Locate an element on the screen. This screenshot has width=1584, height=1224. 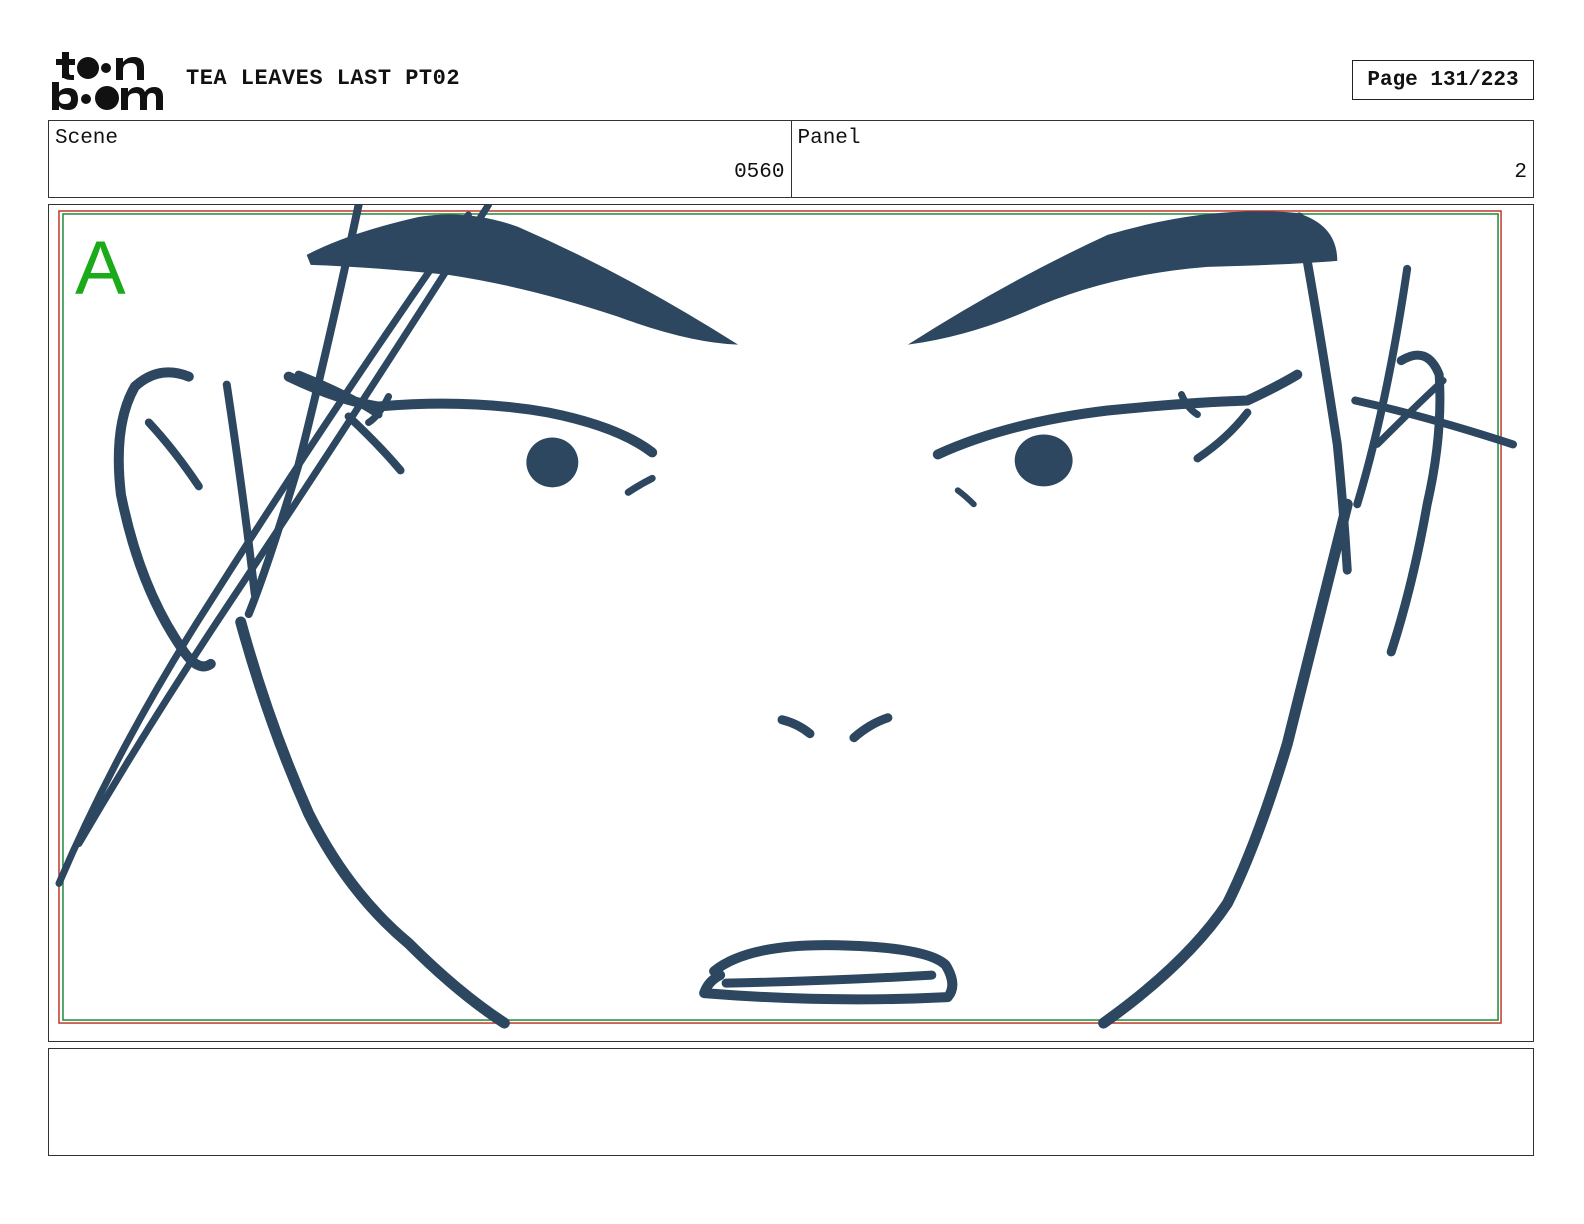
right-cheek-line is located at coordinates (1323, 393).